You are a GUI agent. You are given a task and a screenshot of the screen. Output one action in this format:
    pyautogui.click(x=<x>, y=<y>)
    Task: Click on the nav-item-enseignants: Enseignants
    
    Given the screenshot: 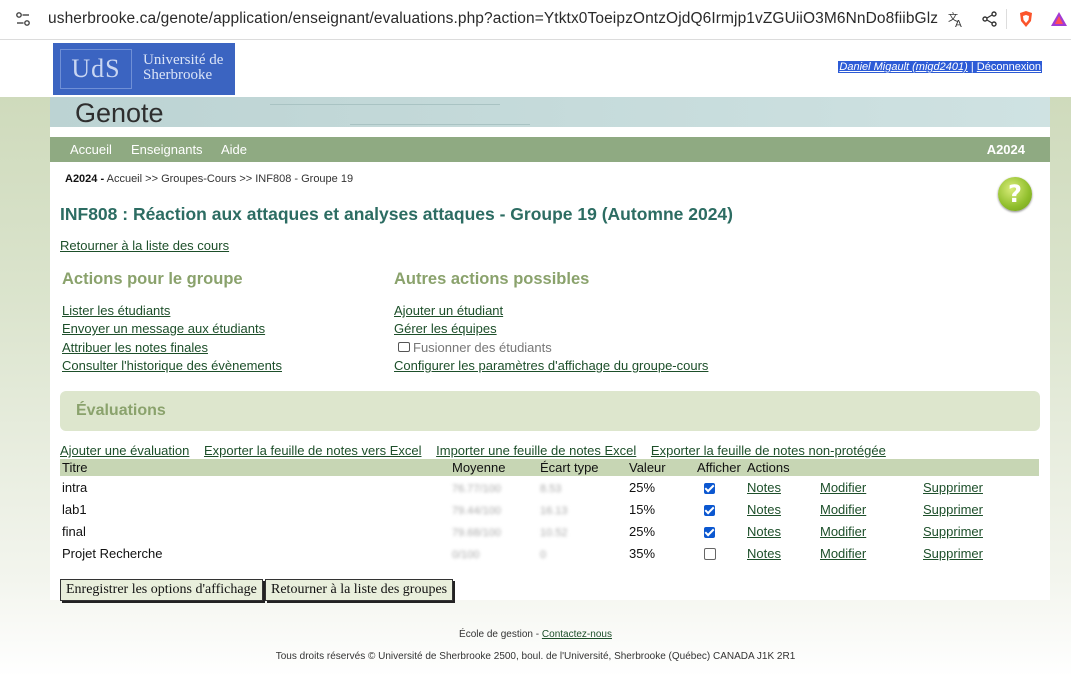 What is the action you would take?
    pyautogui.click(x=167, y=149)
    